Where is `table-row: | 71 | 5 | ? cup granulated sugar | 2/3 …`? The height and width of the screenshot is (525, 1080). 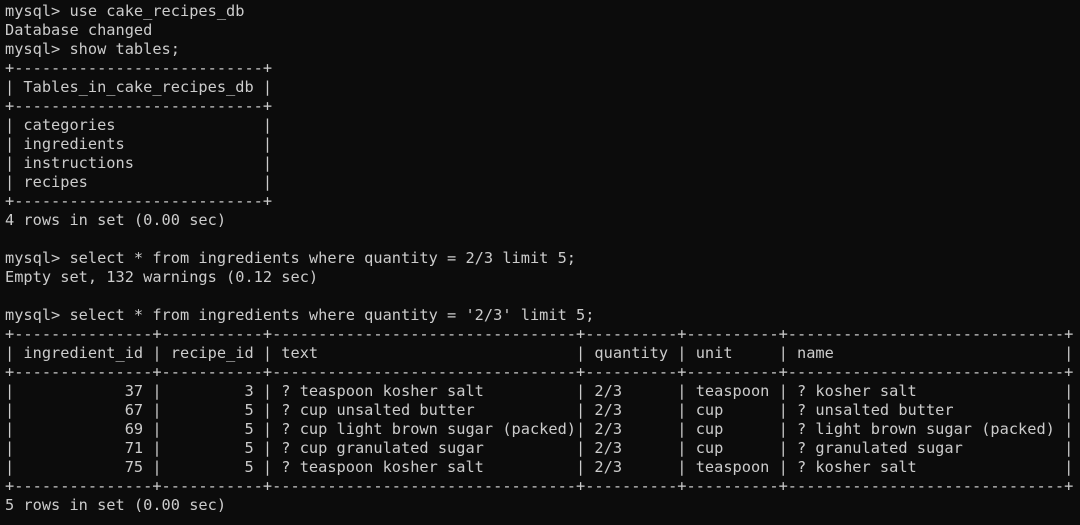
table-row: | 71 | 5 | ? cup granulated sugar | 2/3 … is located at coordinates (539, 448).